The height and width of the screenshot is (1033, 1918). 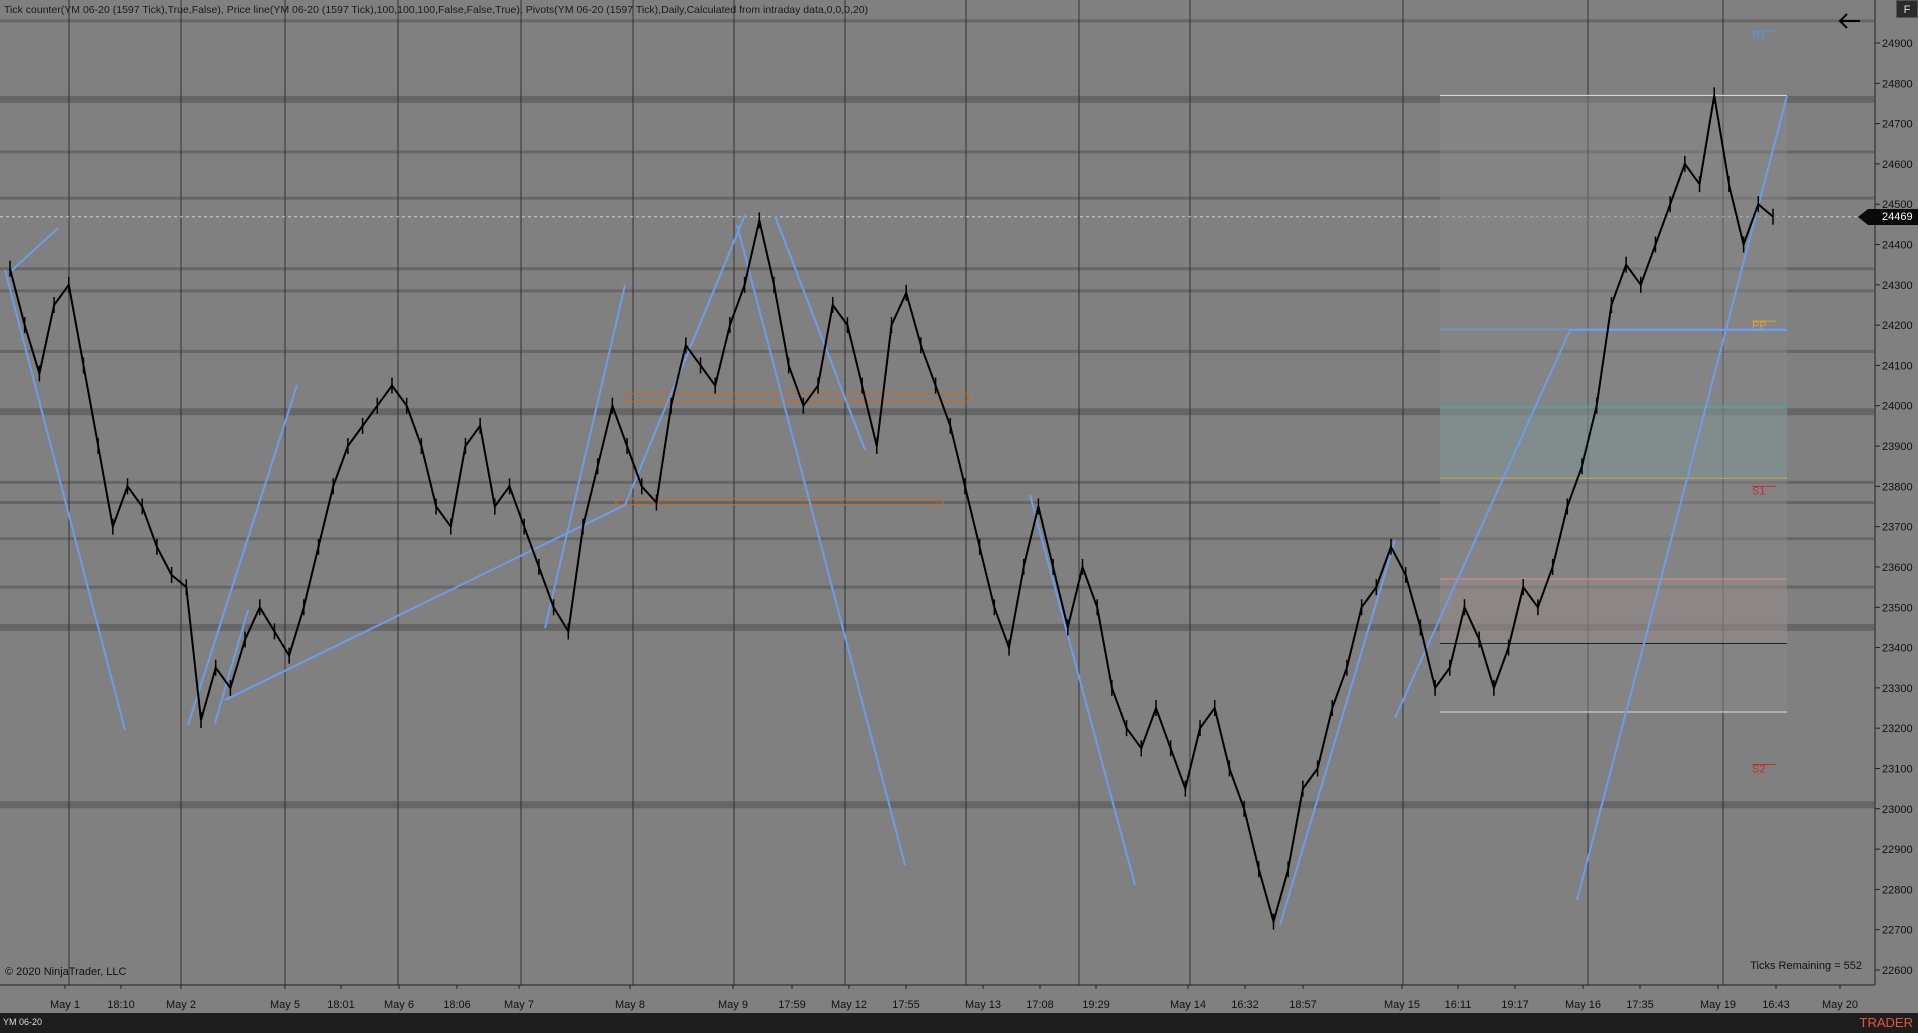 I want to click on x-tick-label: May 19, so click(x=1718, y=1005).